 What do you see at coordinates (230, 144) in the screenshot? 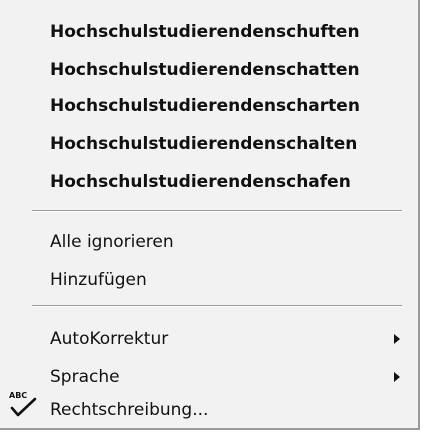
I see `suggestion-item: Hochschulstudierendenschalten` at bounding box center [230, 144].